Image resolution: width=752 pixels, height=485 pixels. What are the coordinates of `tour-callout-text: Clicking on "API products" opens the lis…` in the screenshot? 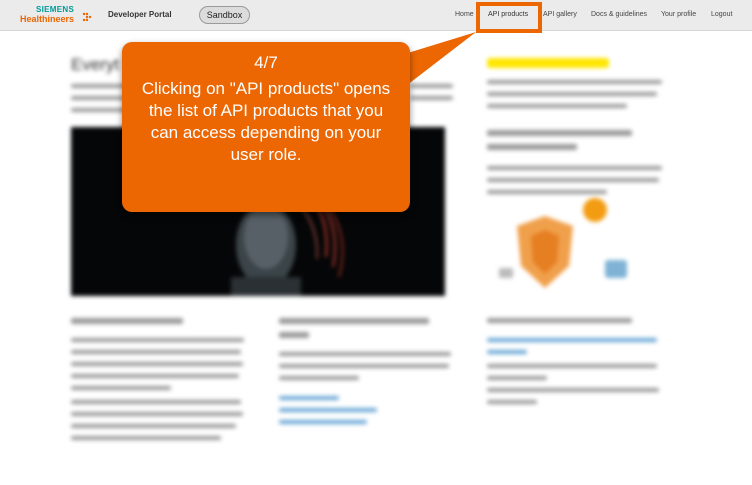 It's located at (266, 121).